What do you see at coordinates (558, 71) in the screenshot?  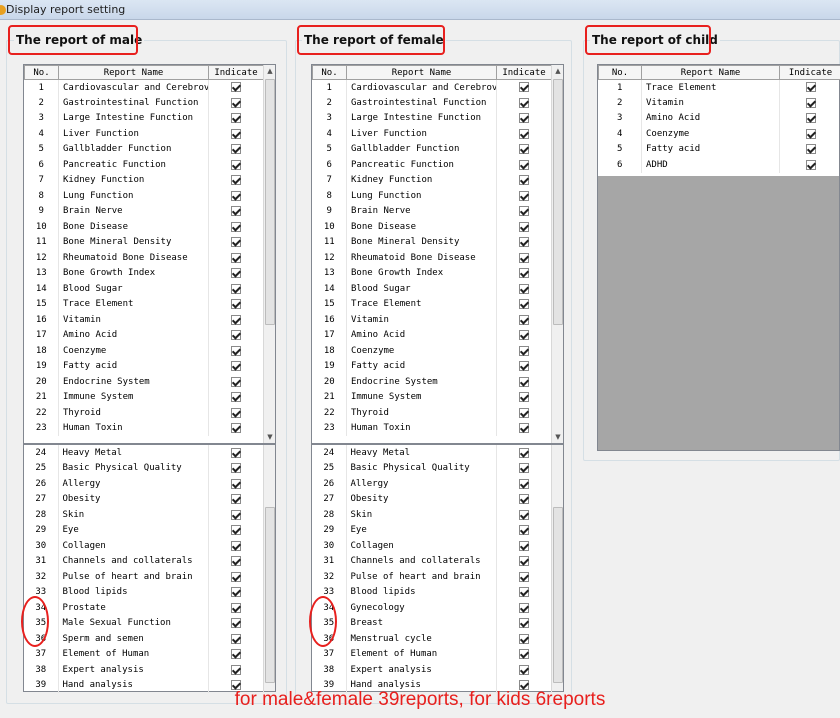 I see `scroll-up-arrow-icon: ▲` at bounding box center [558, 71].